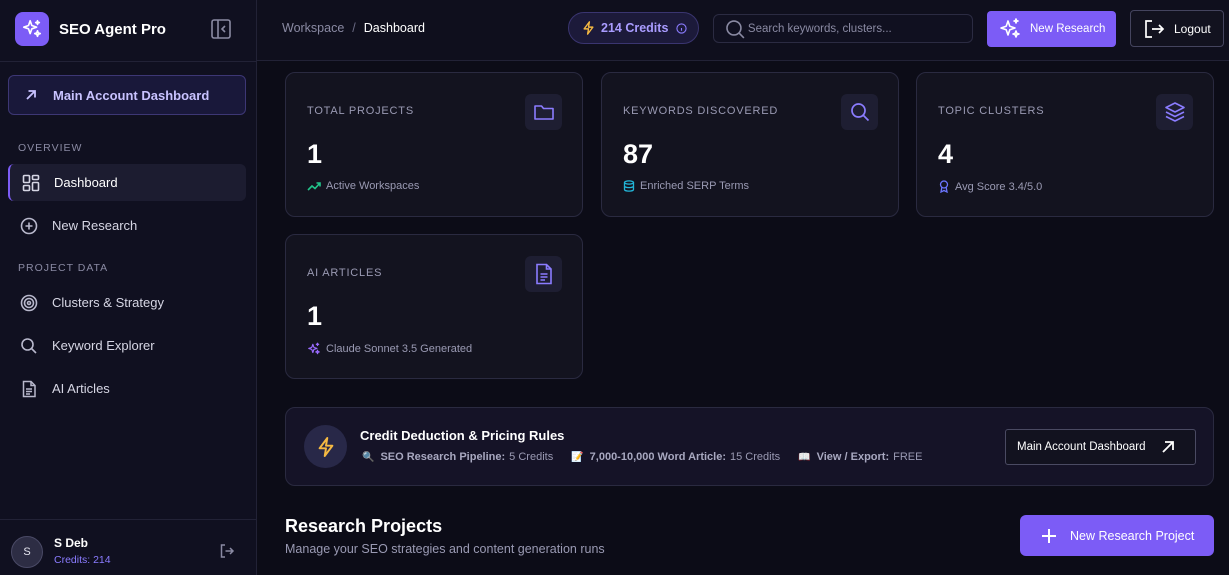  What do you see at coordinates (373, 186) in the screenshot?
I see `stat-subtext-label: Active Workspaces` at bounding box center [373, 186].